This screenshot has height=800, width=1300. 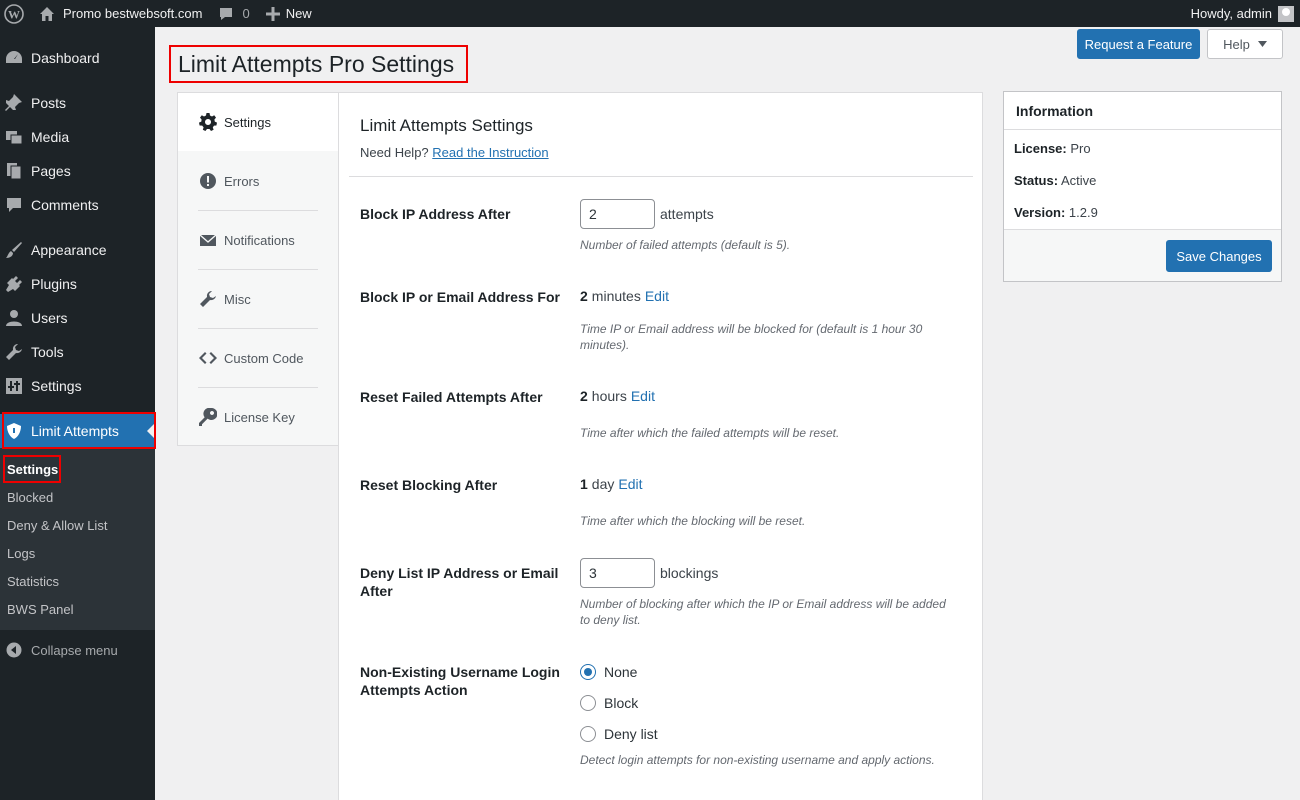 I want to click on user-icon, so click(x=14, y=318).